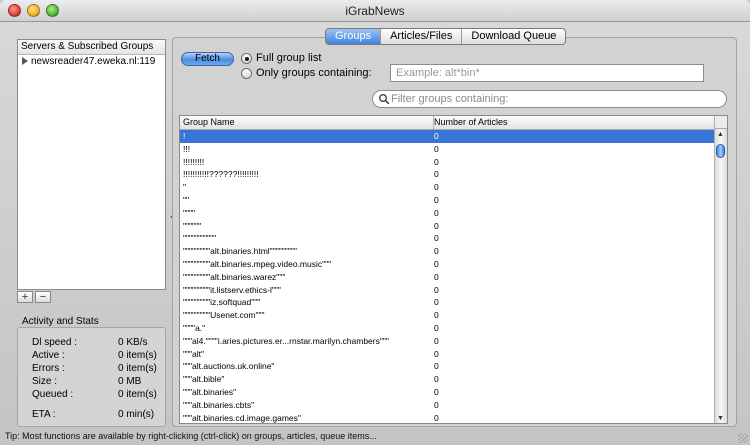  I want to click on table-row: """""""""alt.binaries.warez""" 0, so click(447, 277).